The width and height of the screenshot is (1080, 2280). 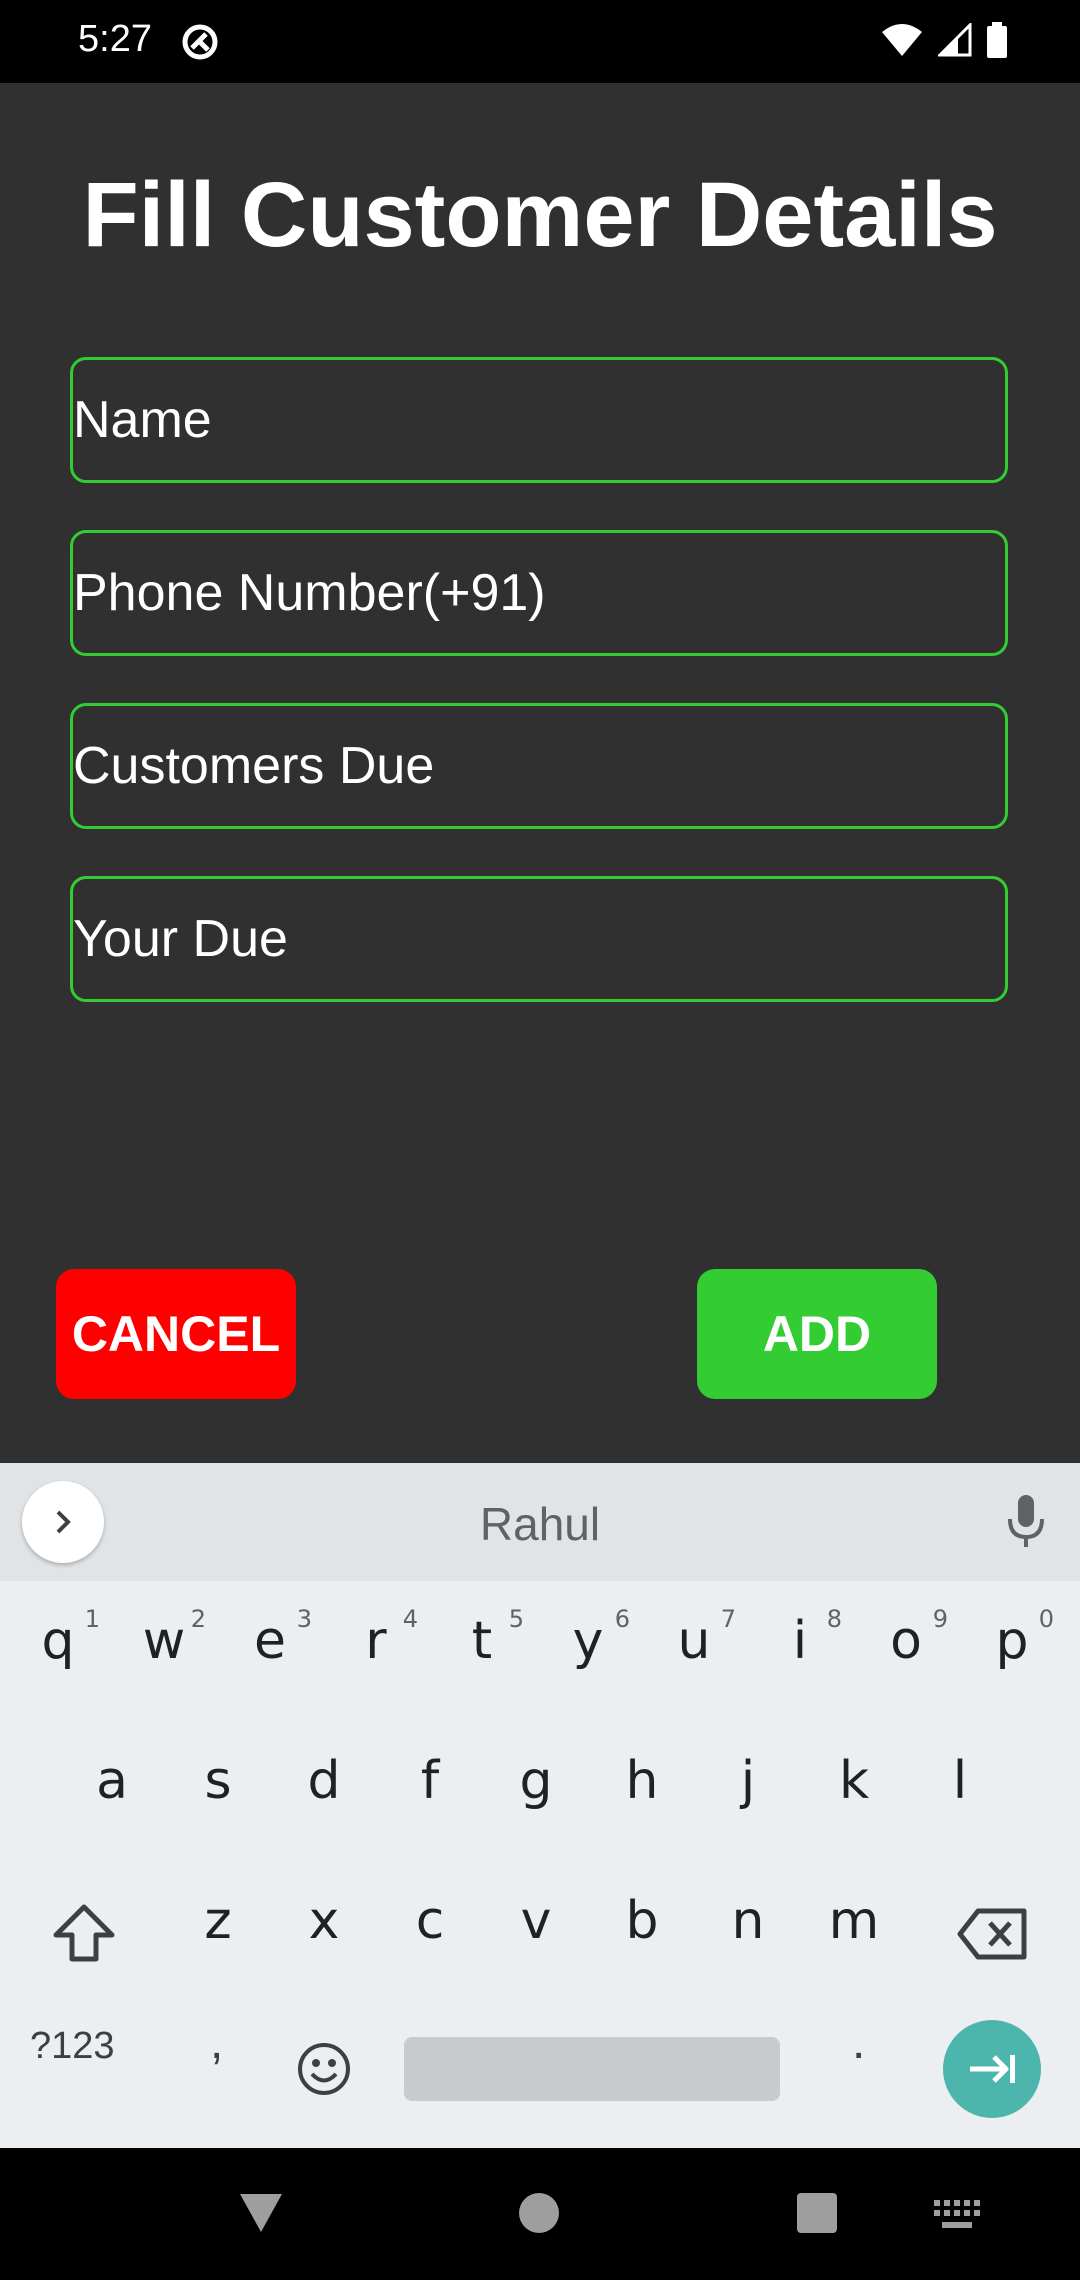 I want to click on enter-tab-icon, so click(x=992, y=2069).